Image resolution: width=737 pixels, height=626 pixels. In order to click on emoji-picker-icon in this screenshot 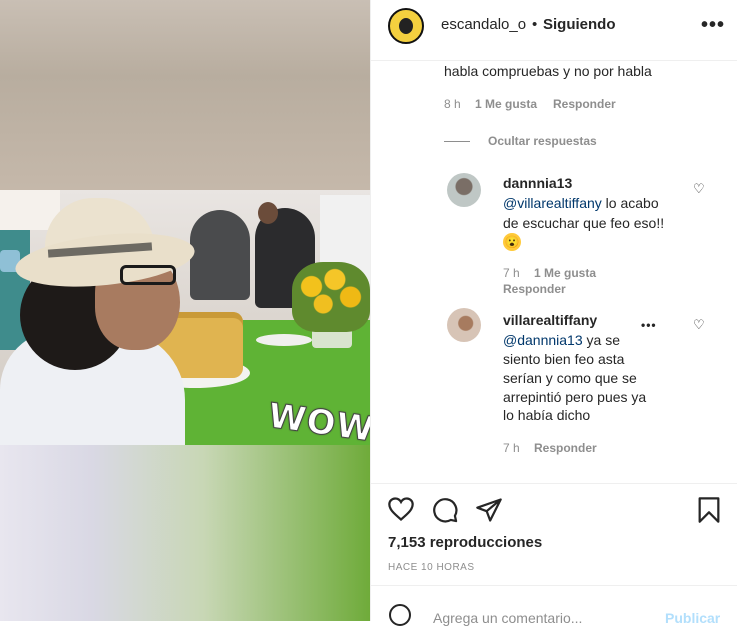, I will do `click(400, 615)`.